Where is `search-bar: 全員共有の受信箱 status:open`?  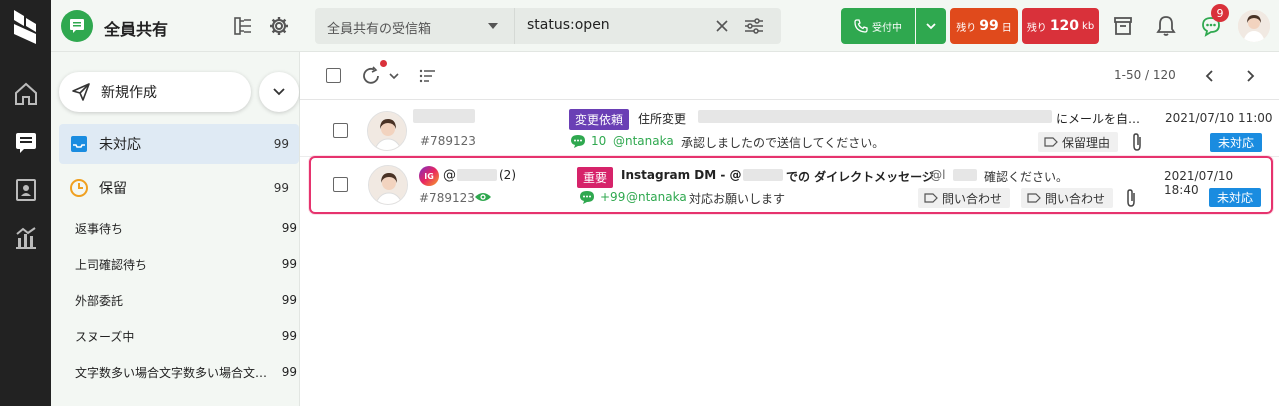 search-bar: 全員共有の受信箱 status:open is located at coordinates (548, 26).